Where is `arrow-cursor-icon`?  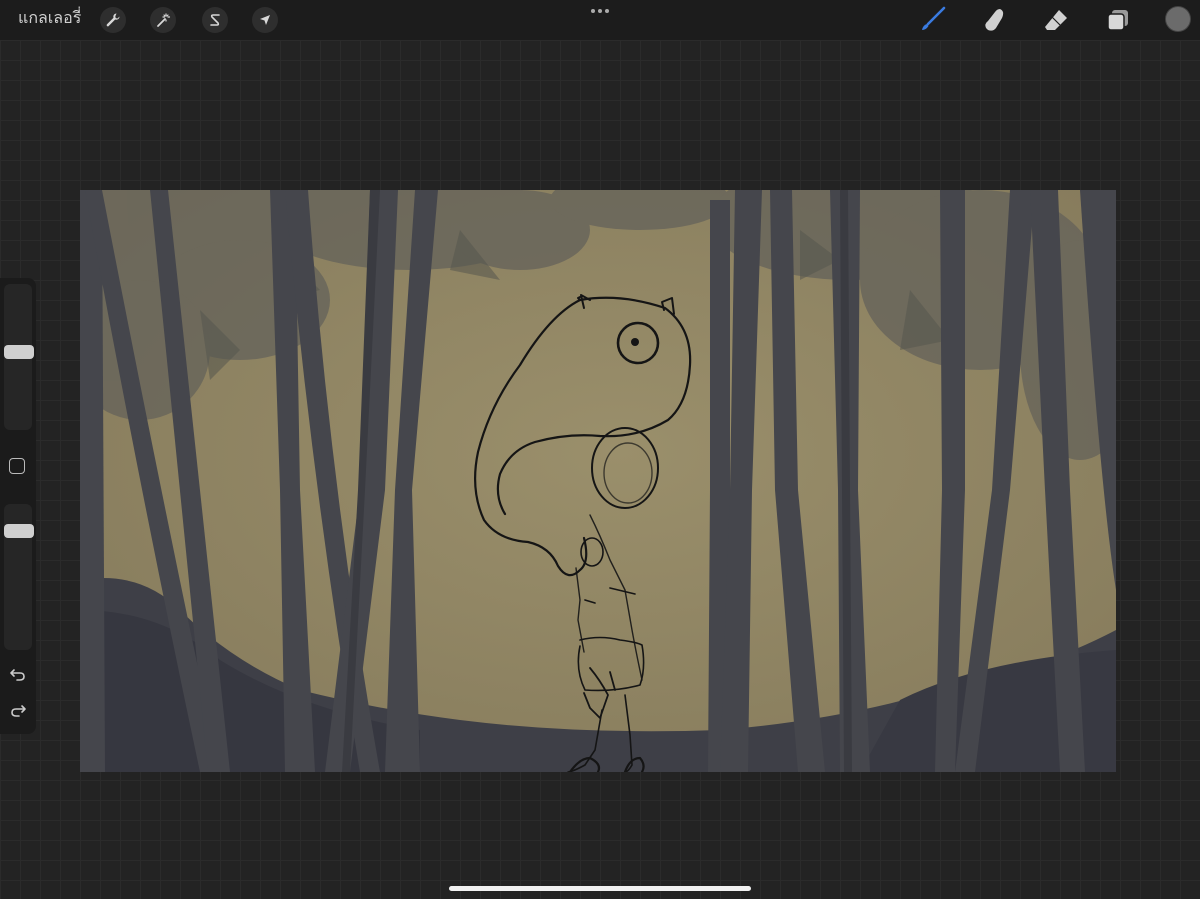 arrow-cursor-icon is located at coordinates (265, 20).